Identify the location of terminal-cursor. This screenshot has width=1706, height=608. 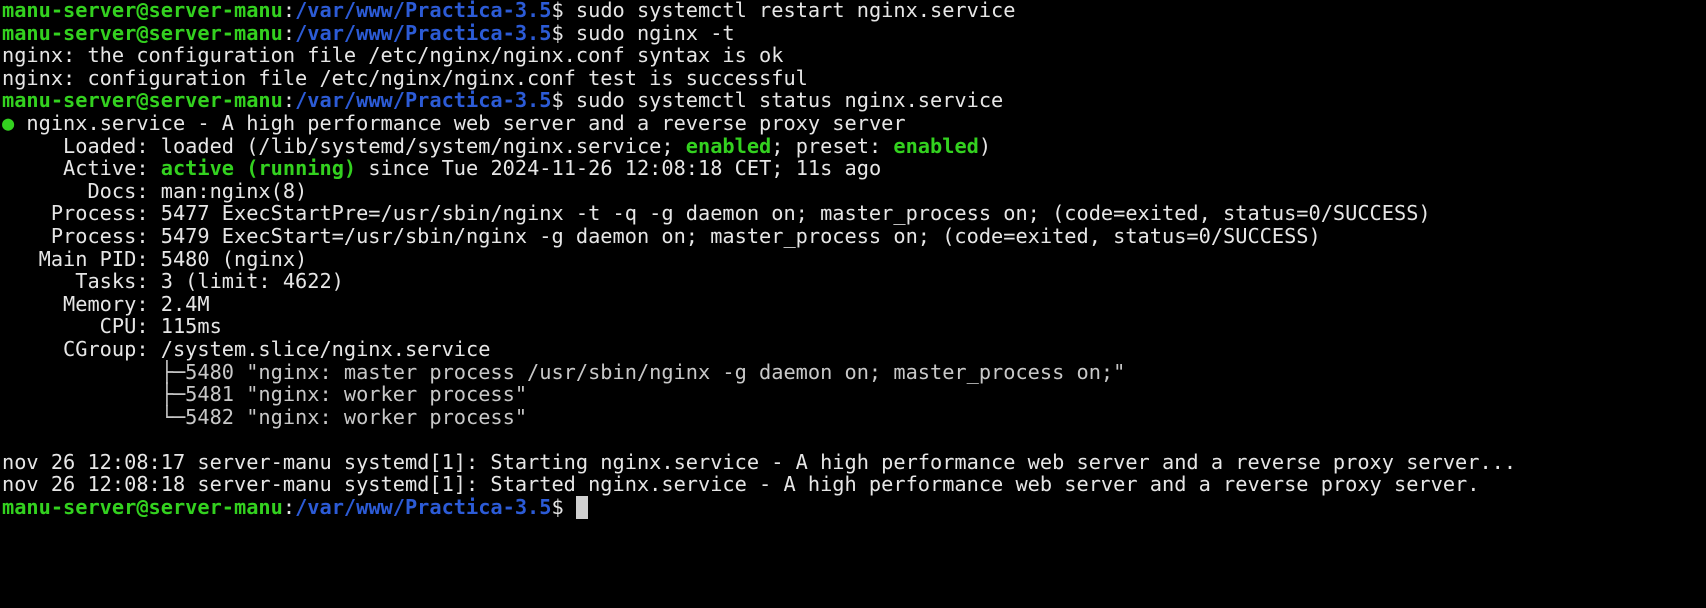
(581, 508).